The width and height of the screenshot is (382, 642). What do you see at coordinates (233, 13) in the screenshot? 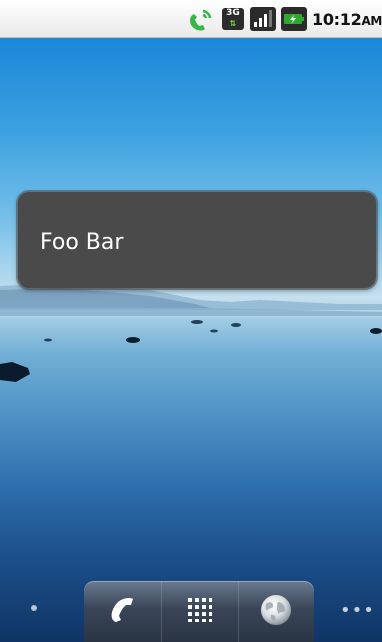
I see `network-type-label: 3G` at bounding box center [233, 13].